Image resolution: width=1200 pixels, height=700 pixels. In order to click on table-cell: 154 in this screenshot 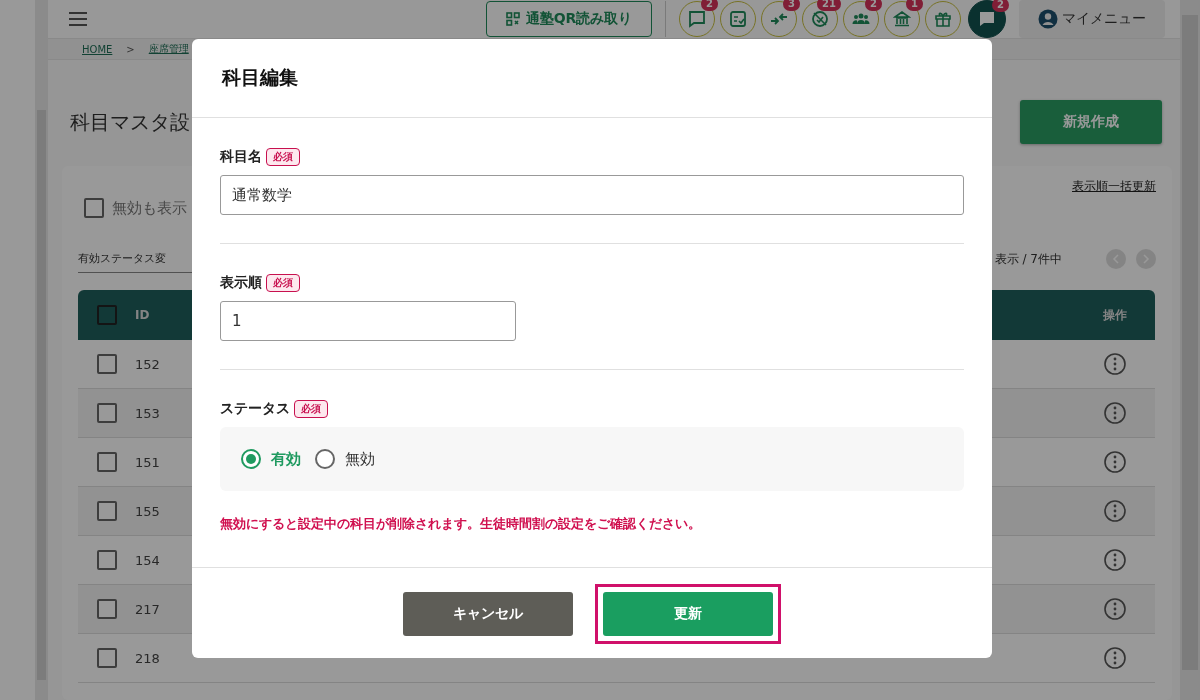, I will do `click(147, 560)`.